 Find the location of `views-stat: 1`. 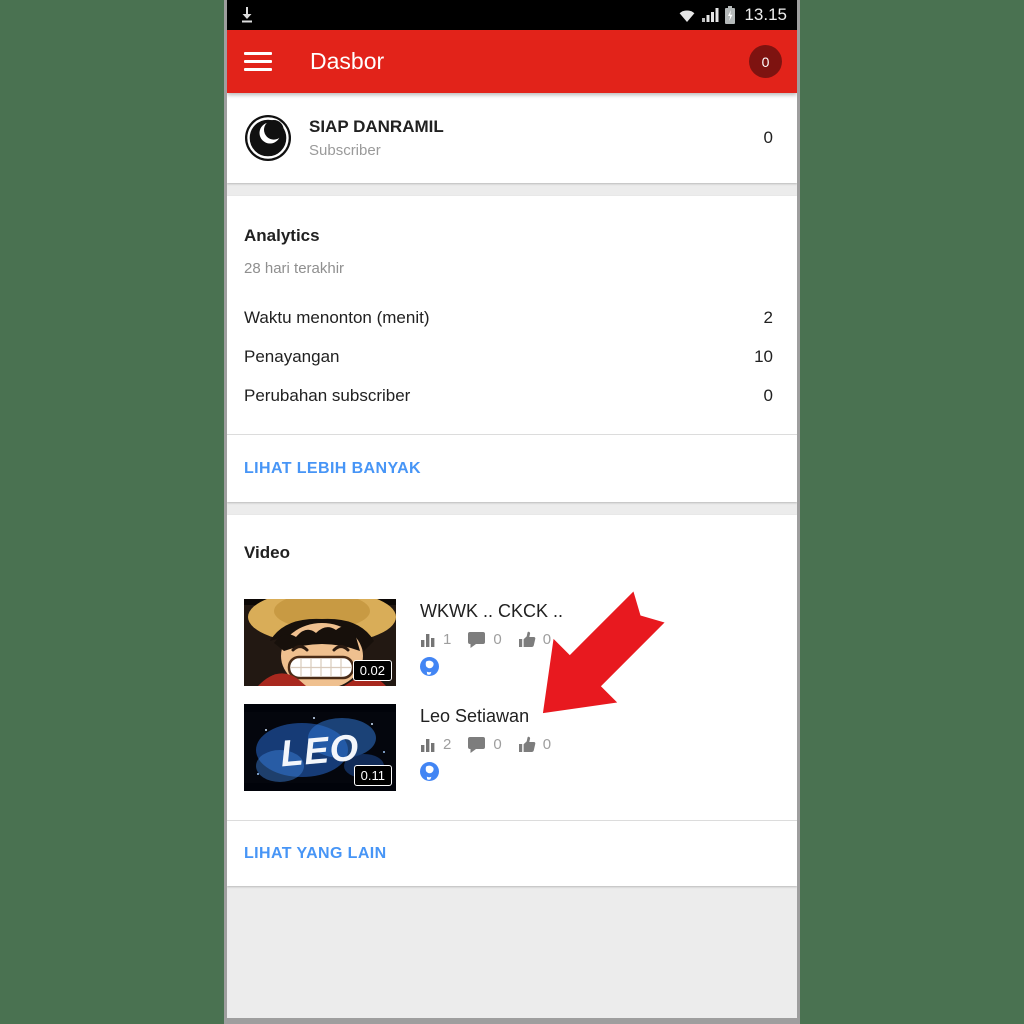

views-stat: 1 is located at coordinates (435, 639).